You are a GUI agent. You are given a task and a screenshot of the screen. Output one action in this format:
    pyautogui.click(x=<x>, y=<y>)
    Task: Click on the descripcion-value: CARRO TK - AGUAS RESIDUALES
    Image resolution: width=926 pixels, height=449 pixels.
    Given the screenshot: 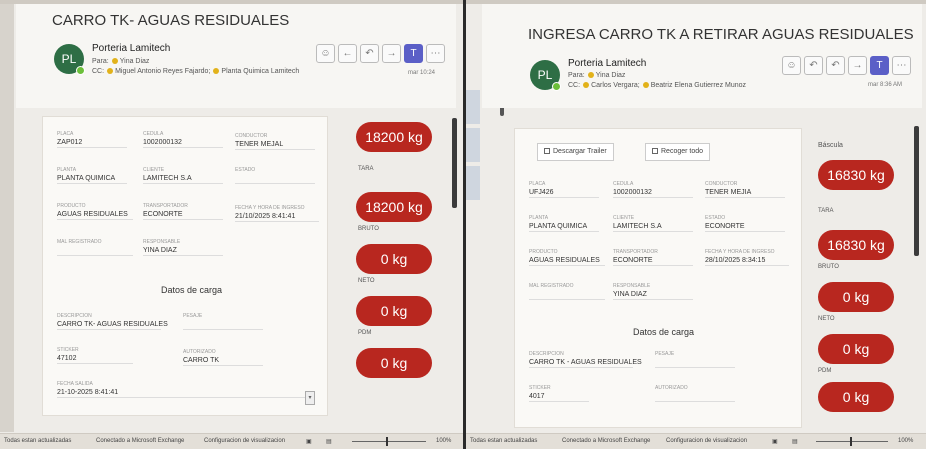 What is the action you would take?
    pyautogui.click(x=585, y=362)
    